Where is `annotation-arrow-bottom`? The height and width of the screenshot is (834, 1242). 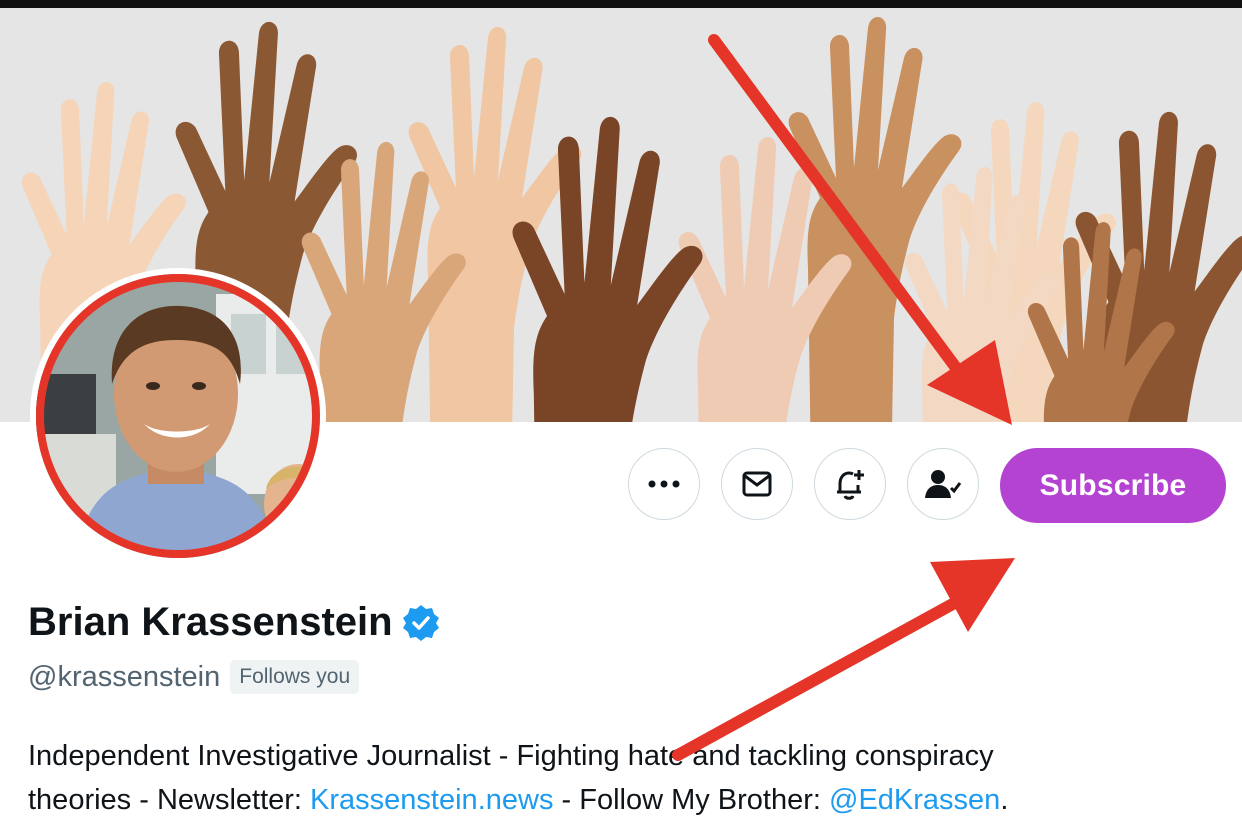 annotation-arrow-bottom is located at coordinates (819, 677).